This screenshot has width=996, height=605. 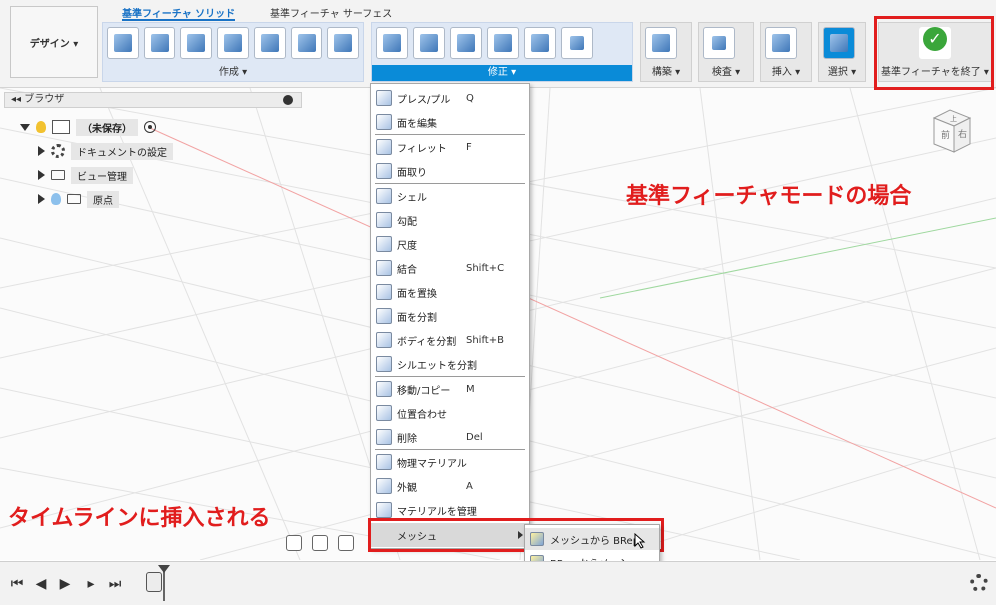 What do you see at coordinates (450, 171) in the screenshot?
I see `menu-item-chamfer: 面取り` at bounding box center [450, 171].